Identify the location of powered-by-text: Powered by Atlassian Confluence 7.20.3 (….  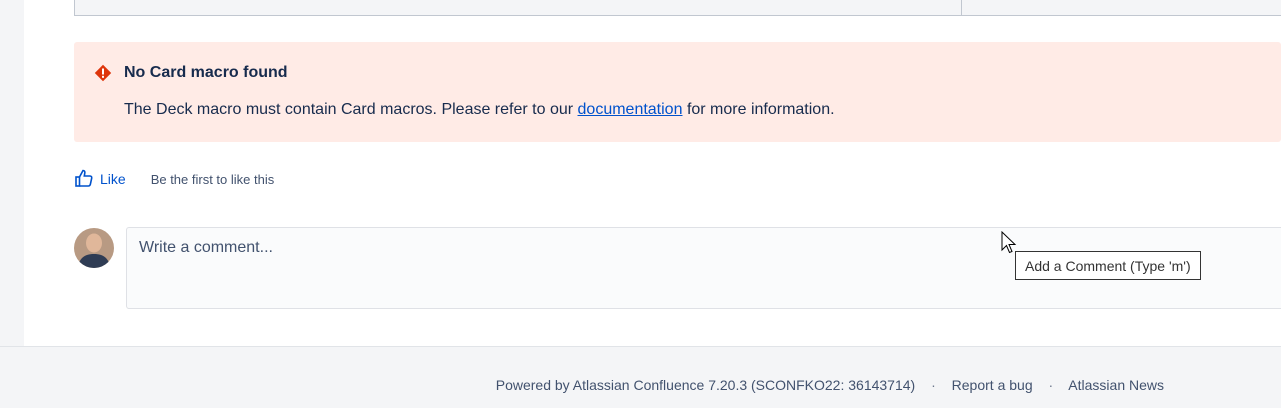
(705, 385).